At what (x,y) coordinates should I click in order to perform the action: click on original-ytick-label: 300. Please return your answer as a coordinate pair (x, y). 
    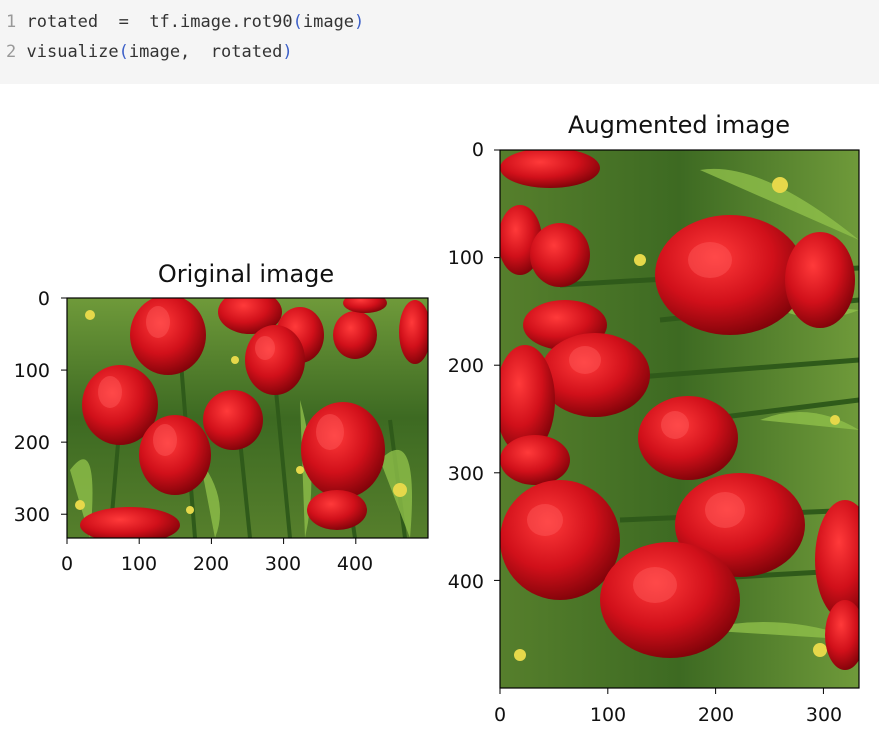
    Looking at the image, I should click on (31, 515).